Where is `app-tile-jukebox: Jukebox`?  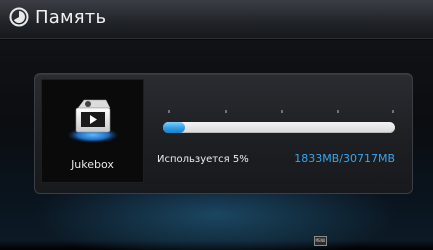
app-tile-jukebox: Jukebox is located at coordinates (92, 131).